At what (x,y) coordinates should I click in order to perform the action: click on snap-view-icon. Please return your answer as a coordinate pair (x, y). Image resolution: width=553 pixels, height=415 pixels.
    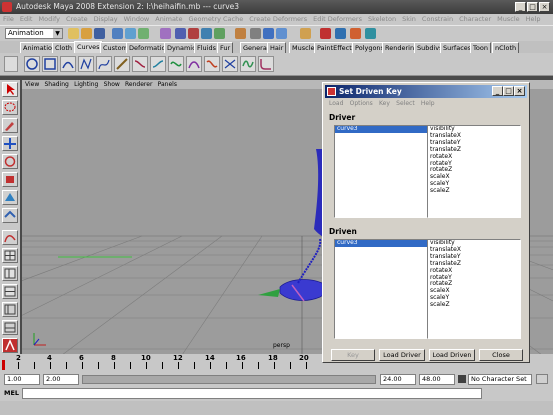
    Looking at the image, I should click on (219, 33).